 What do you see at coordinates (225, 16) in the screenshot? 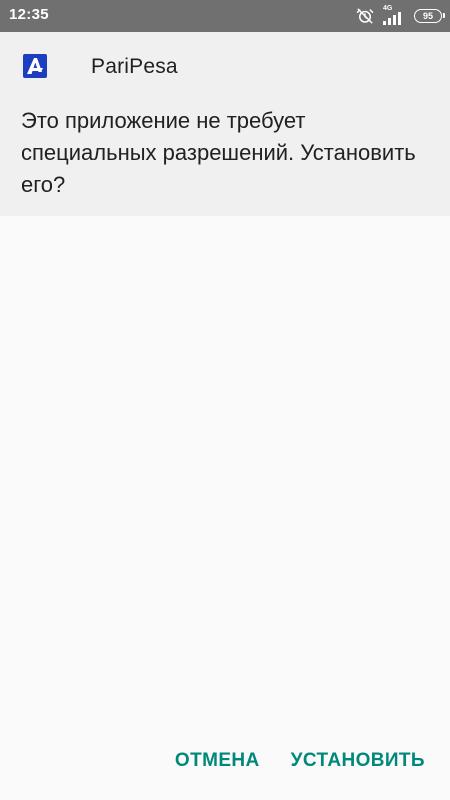
I see `status-bar: 12:35 4G 95` at bounding box center [225, 16].